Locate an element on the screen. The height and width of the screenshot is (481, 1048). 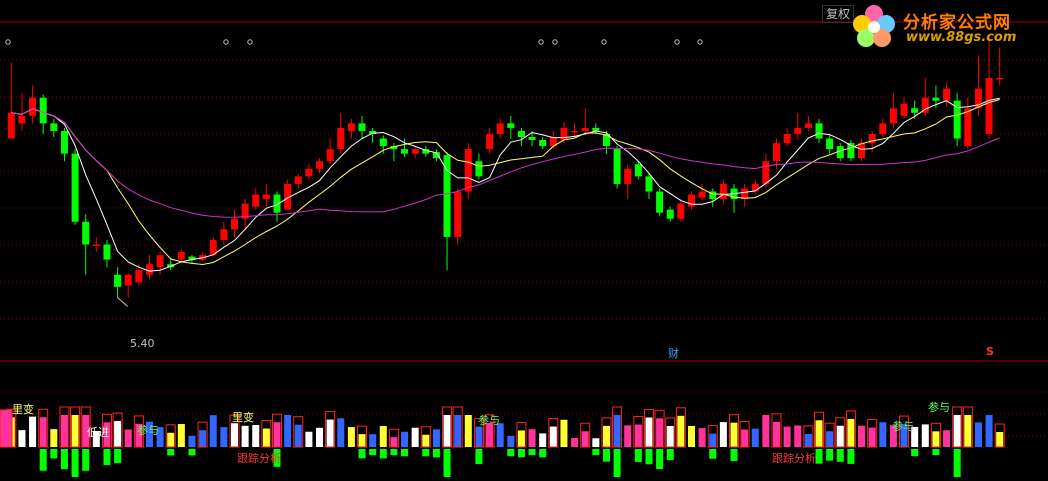
finance-marker: 财 is located at coordinates (673, 353).